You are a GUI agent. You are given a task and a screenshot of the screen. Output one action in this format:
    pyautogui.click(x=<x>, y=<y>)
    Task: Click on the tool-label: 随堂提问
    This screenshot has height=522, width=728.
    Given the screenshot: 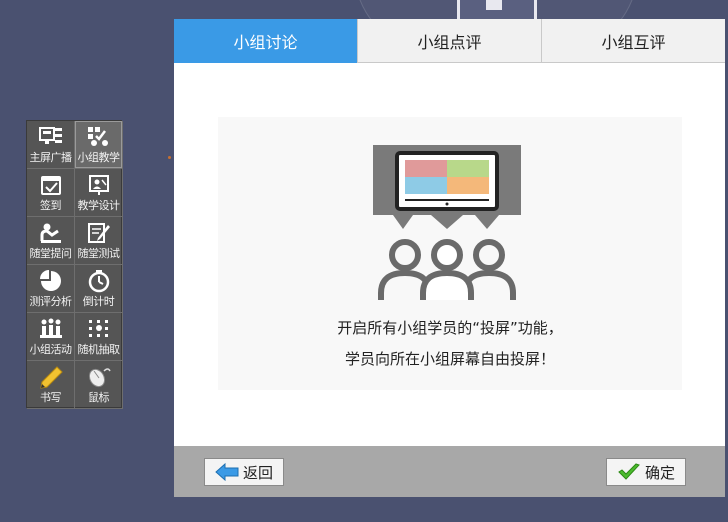 What is the action you would take?
    pyautogui.click(x=51, y=253)
    